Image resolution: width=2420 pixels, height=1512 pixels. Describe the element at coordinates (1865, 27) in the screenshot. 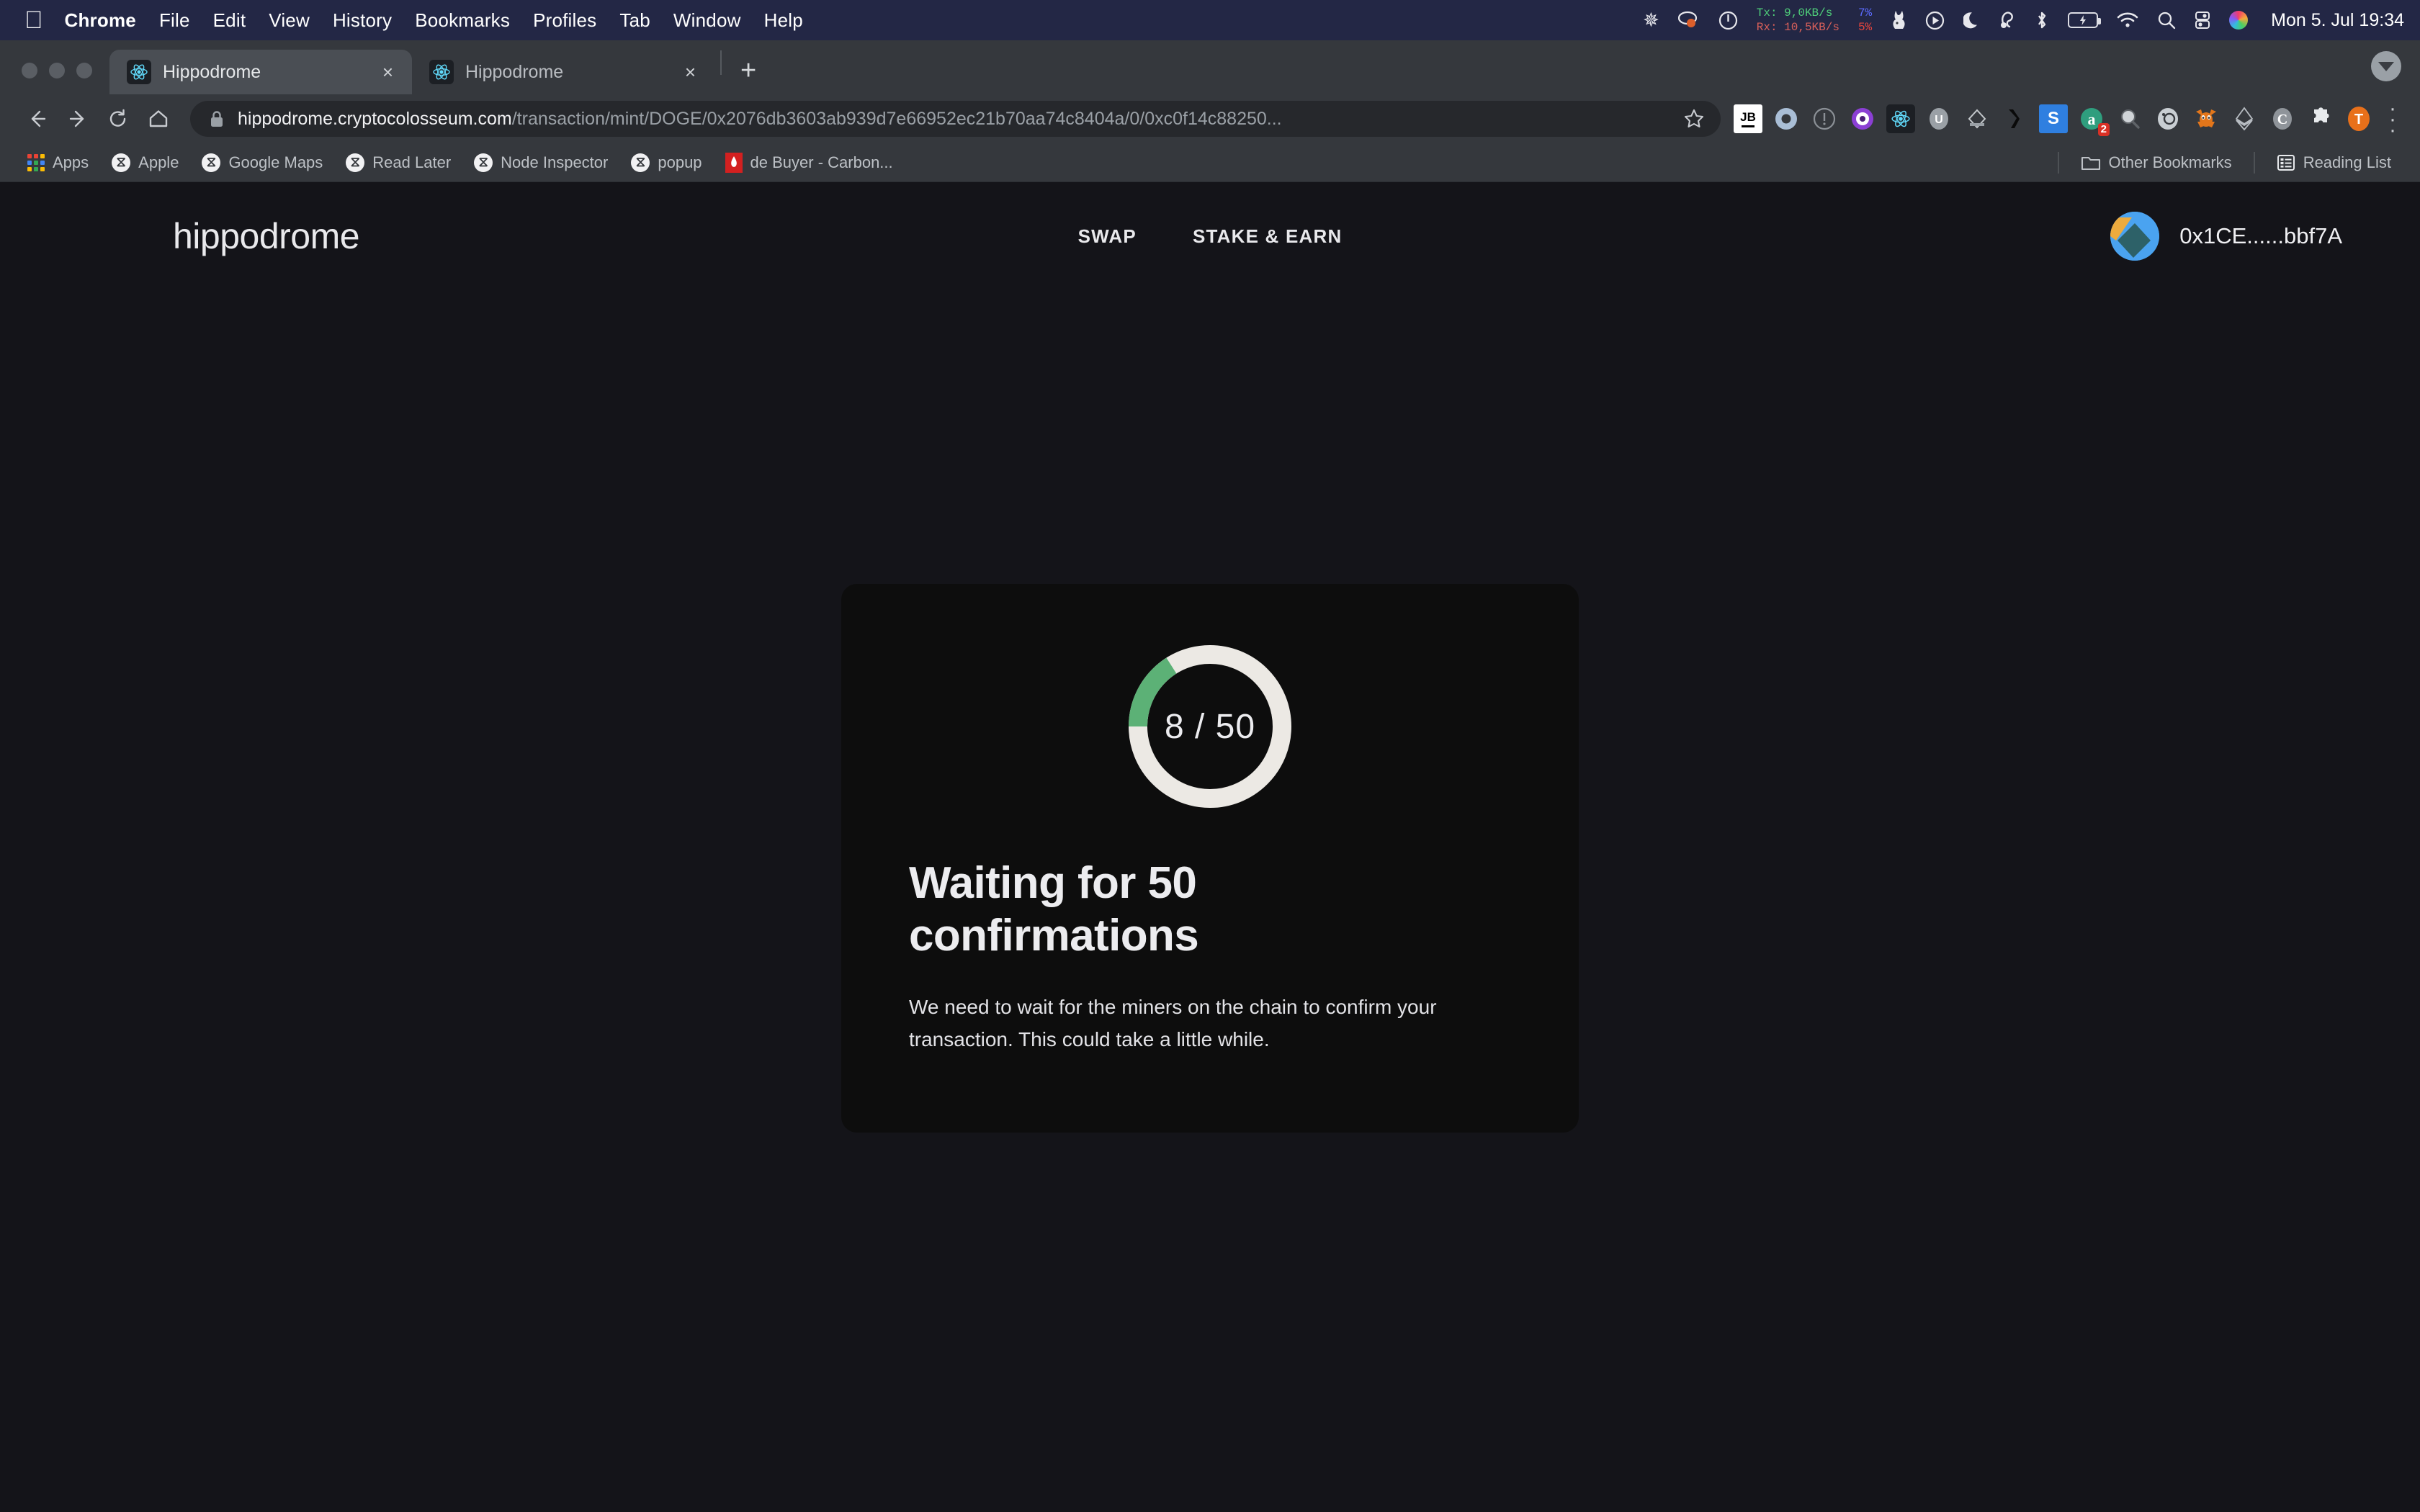

I see `cpu-system-percent: 5%` at that location.